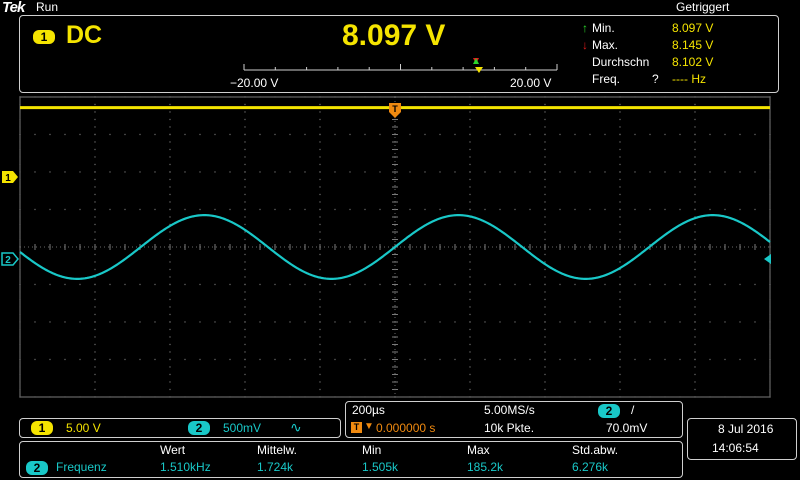 Image resolution: width=800 pixels, height=480 pixels. I want to click on trigger-marker-label: T, so click(395, 109).